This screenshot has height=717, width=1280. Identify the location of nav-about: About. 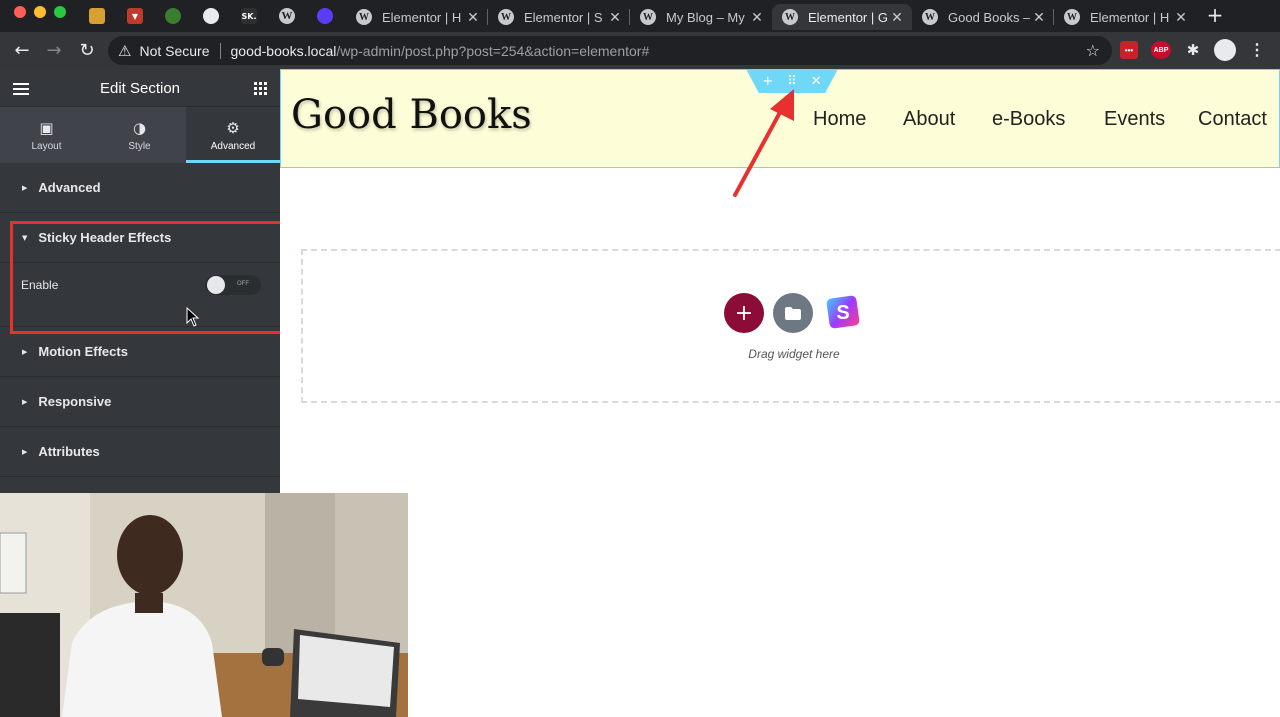
(929, 119).